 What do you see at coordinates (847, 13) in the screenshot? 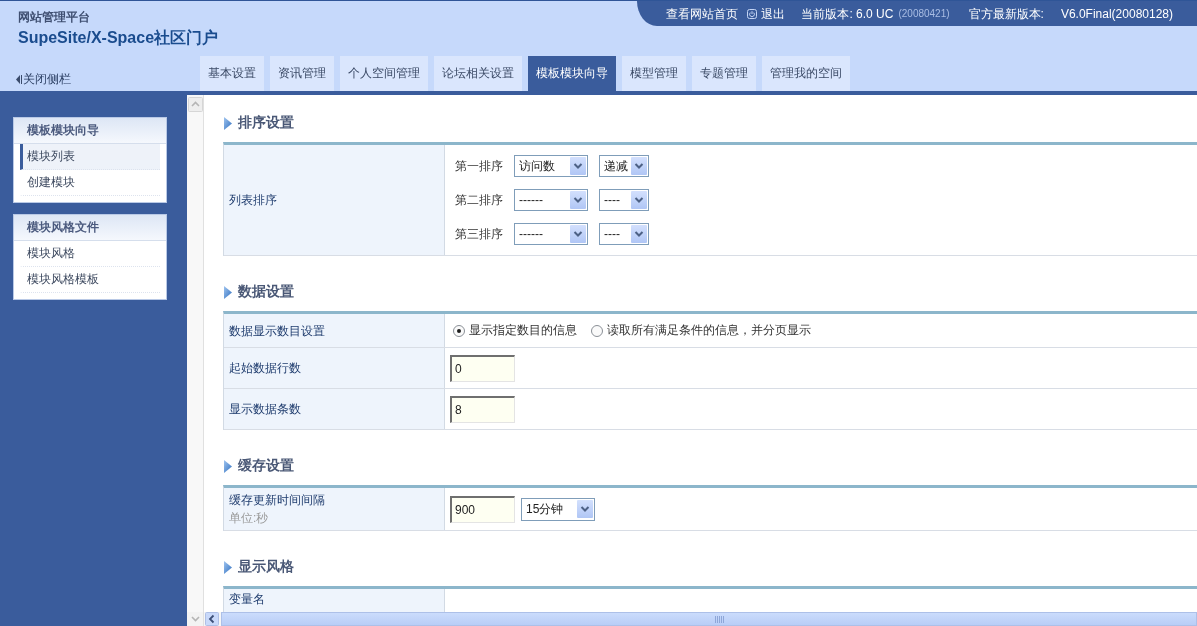
I see `current-version-text: 当前版本: 6.0 UC` at bounding box center [847, 13].